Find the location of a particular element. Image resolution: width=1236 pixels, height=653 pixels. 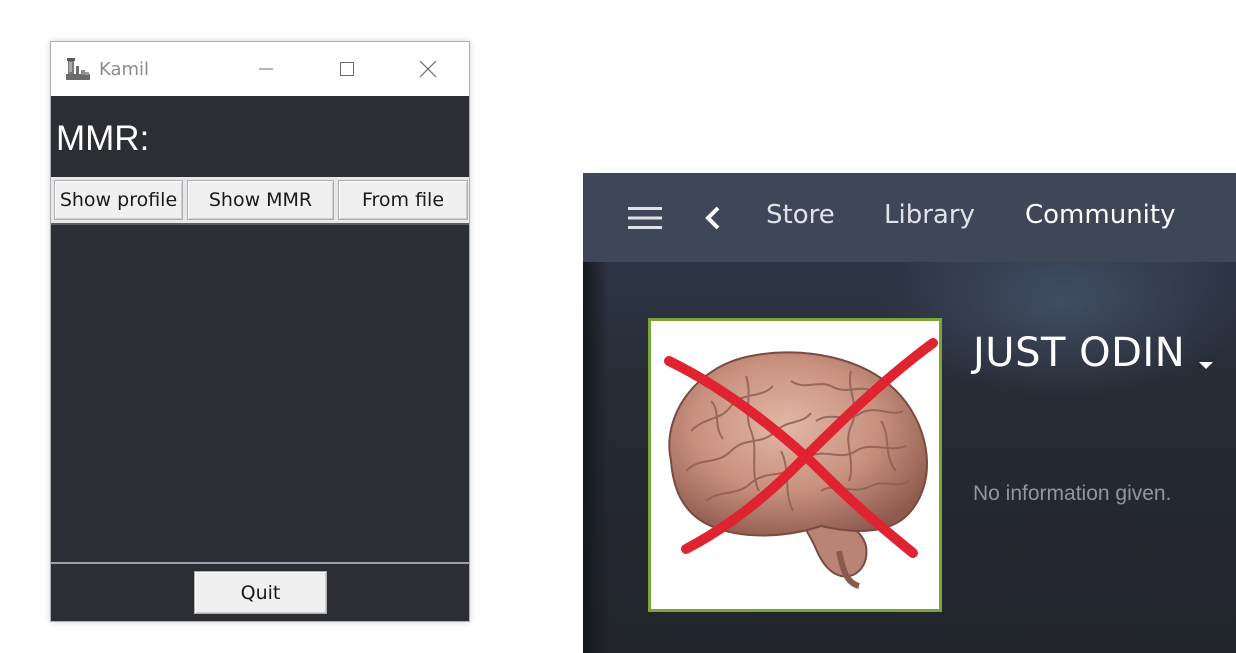

mmr-label: MMR: is located at coordinates (103, 138).